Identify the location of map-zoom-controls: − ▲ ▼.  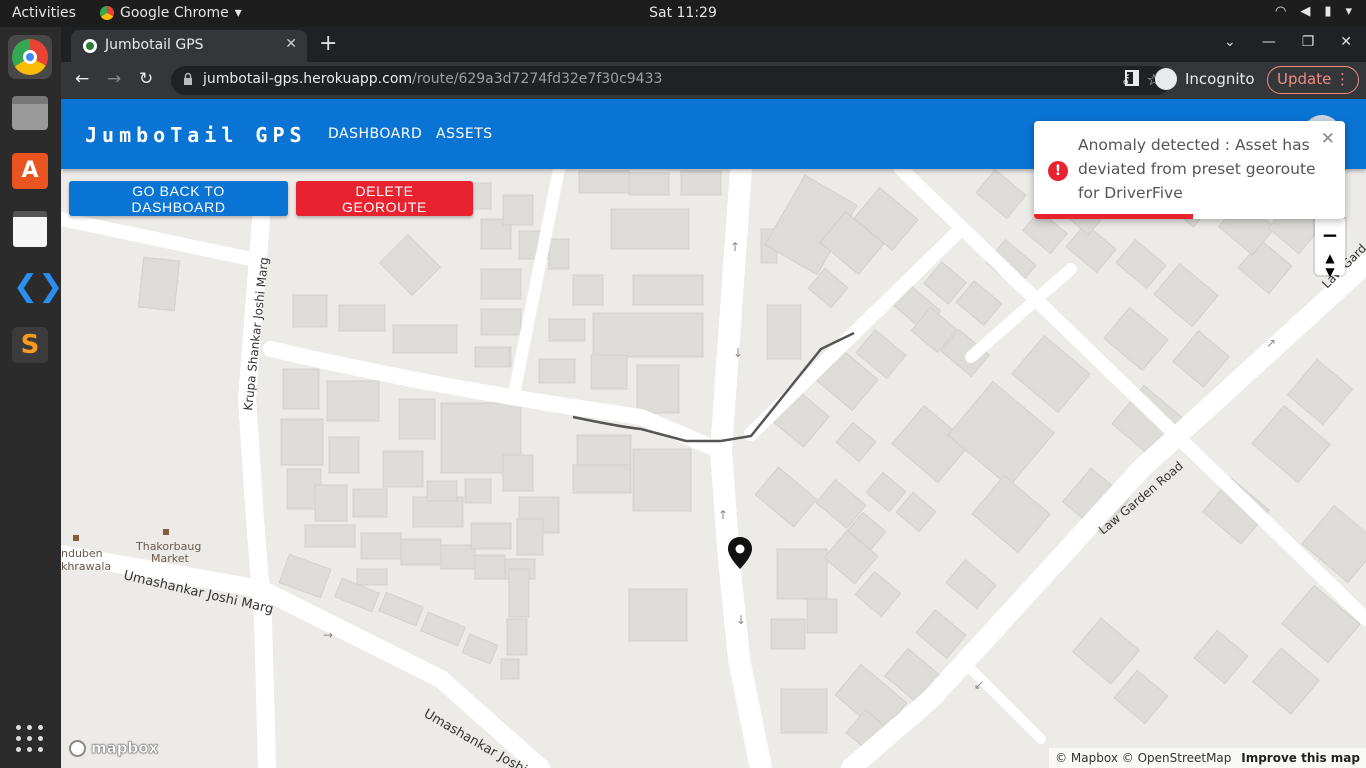
(1330, 249).